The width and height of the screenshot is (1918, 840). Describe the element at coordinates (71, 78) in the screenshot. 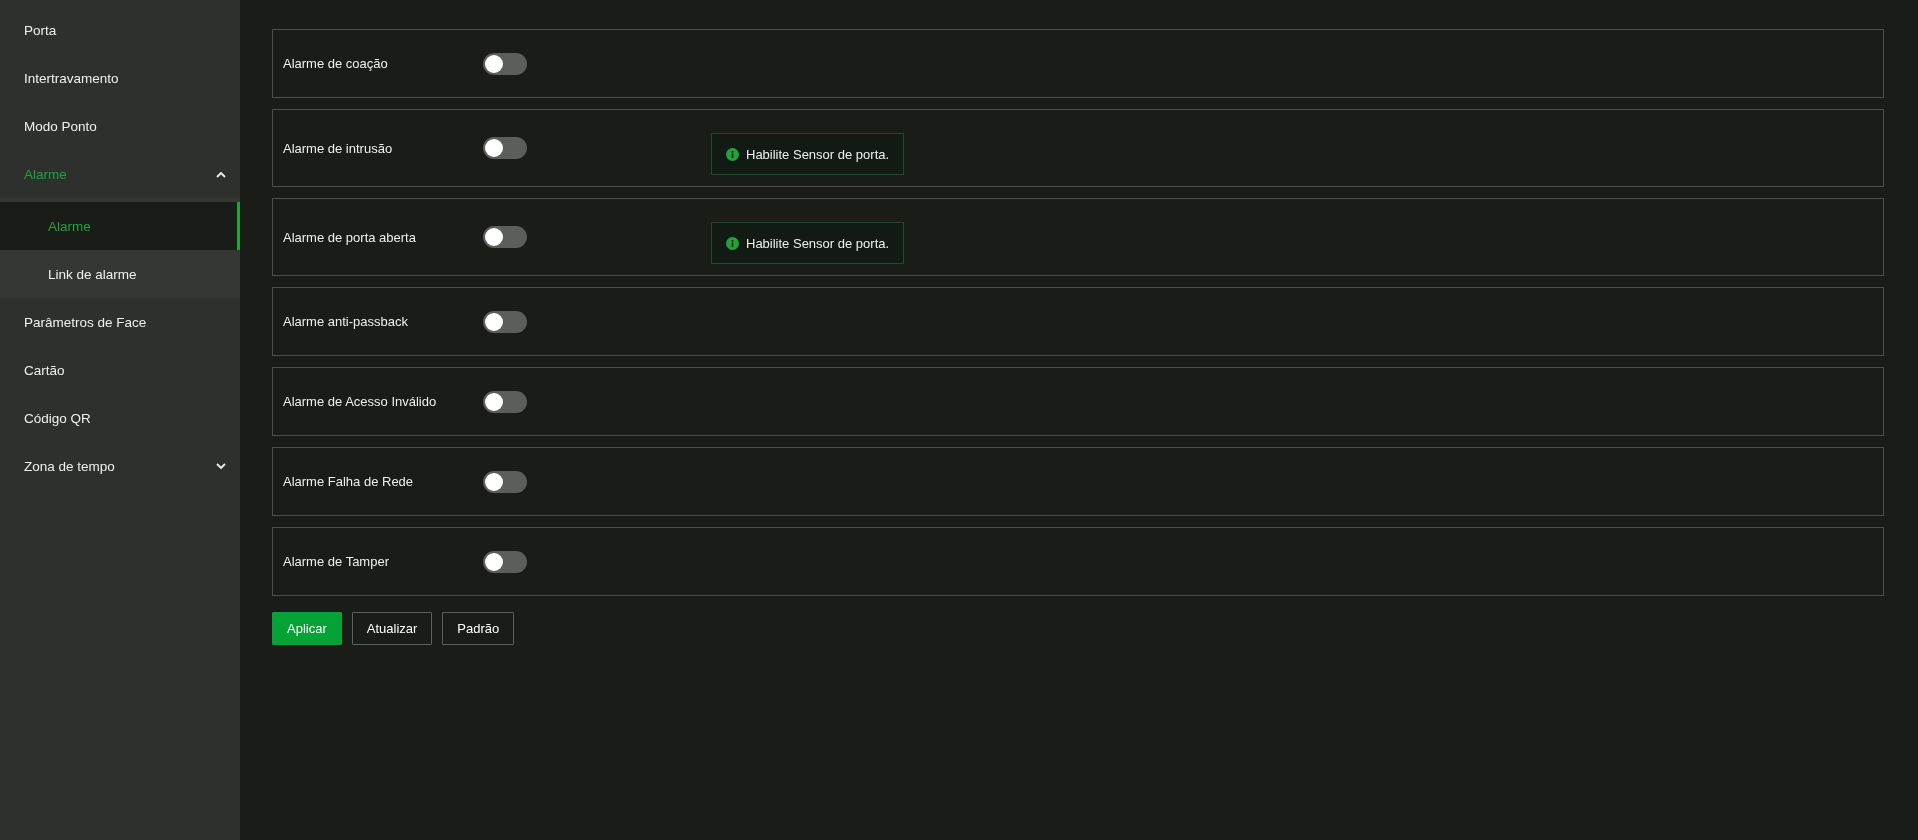

I see `sidebar-item-label: Intertravamento` at that location.